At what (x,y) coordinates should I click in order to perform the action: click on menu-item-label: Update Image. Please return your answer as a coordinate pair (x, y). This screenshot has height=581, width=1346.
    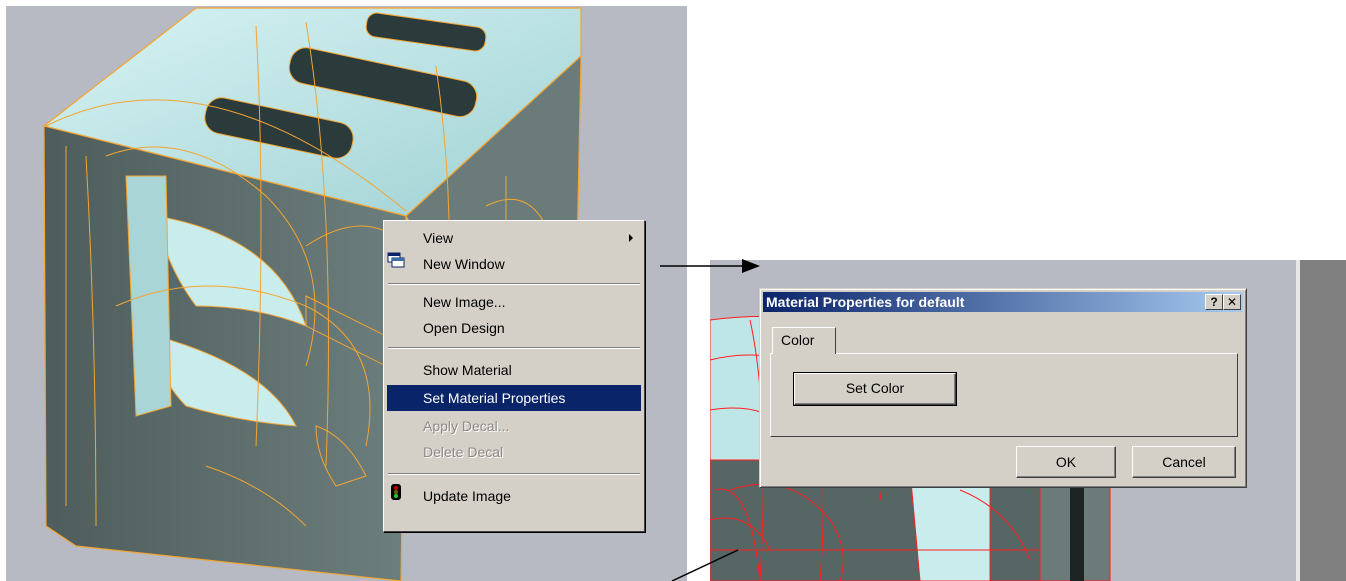
    Looking at the image, I should click on (467, 496).